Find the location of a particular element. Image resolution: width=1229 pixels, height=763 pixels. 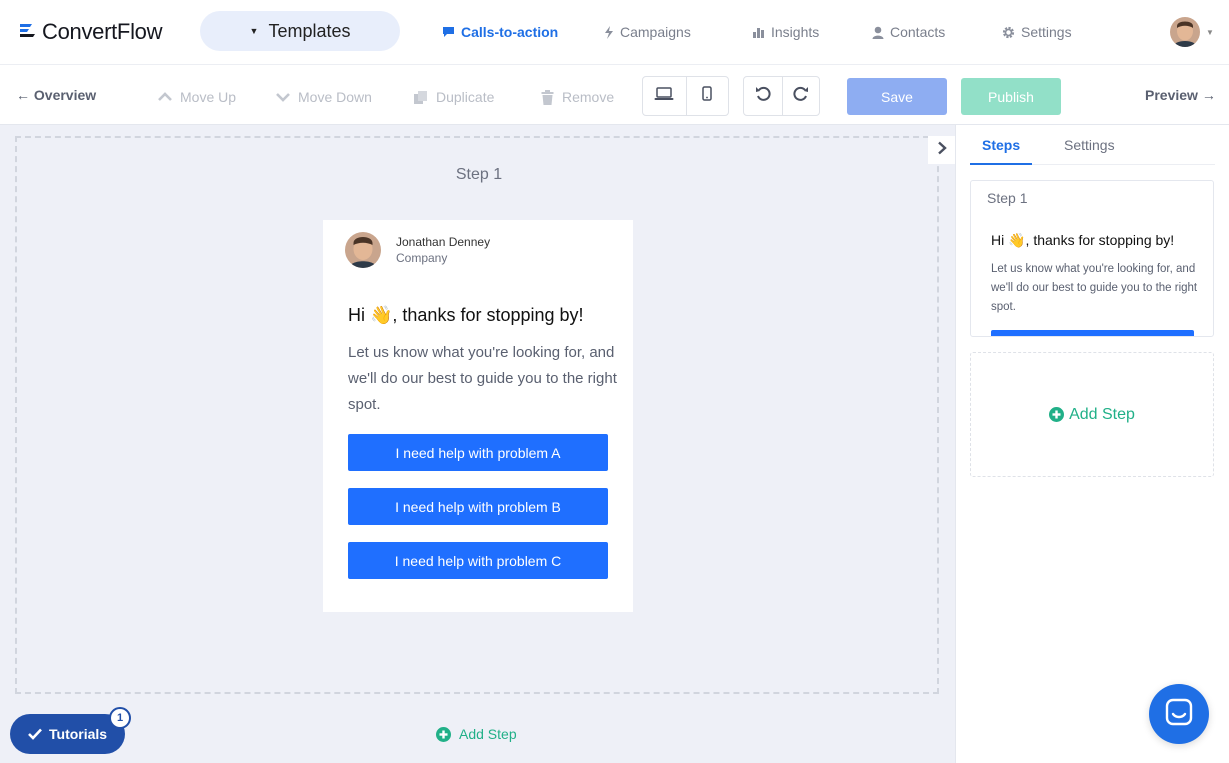

move-up-button: Move Up is located at coordinates (197, 97).